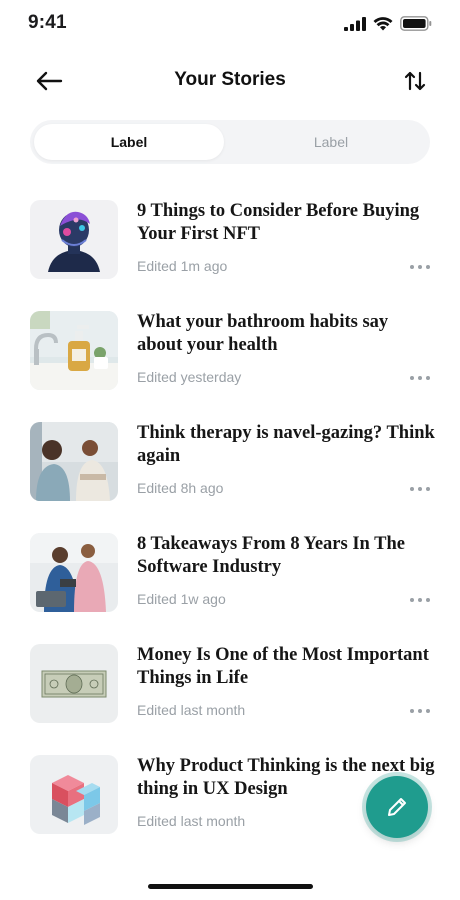 The image size is (460, 900). I want to click on sort-button, so click(415, 81).